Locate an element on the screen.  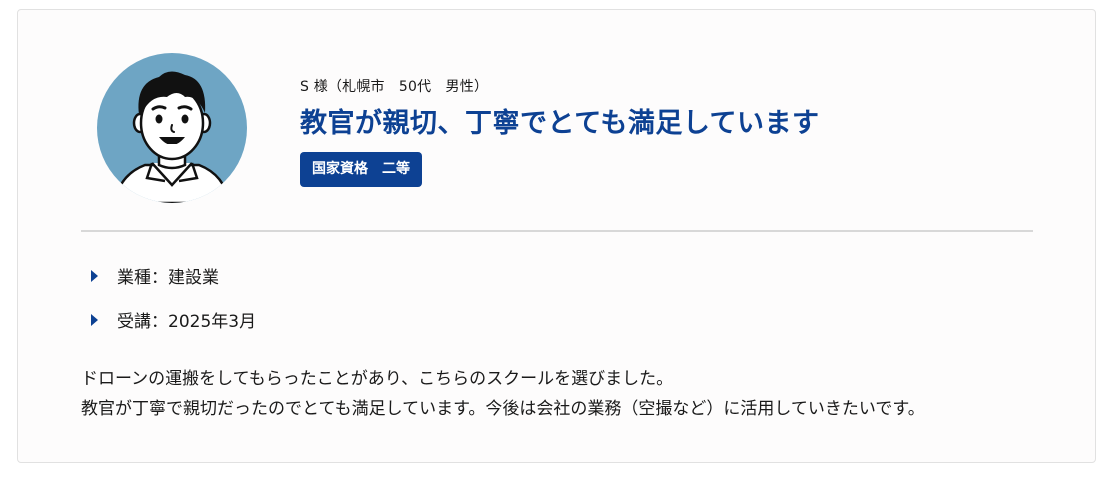
reviewer-info: S 様（札幌市 50代 男性） is located at coordinates (394, 87).